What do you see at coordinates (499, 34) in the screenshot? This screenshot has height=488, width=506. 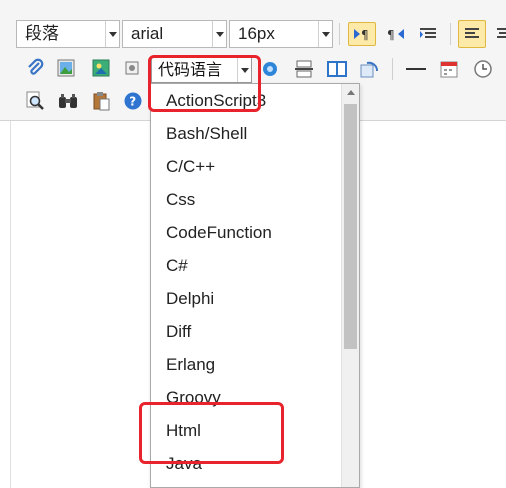 I see `align-center-icon` at bounding box center [499, 34].